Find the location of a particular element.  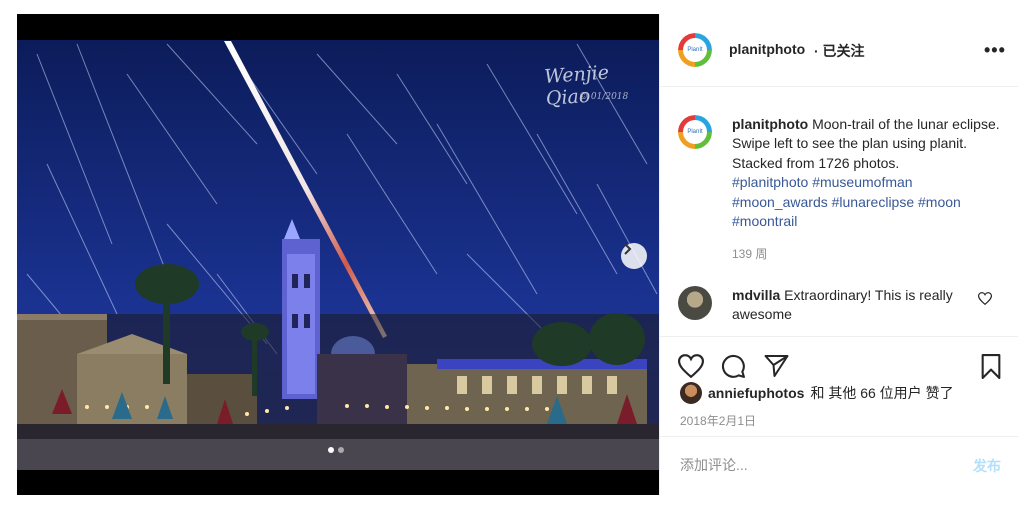

hashtag: #museumofman is located at coordinates (862, 182).